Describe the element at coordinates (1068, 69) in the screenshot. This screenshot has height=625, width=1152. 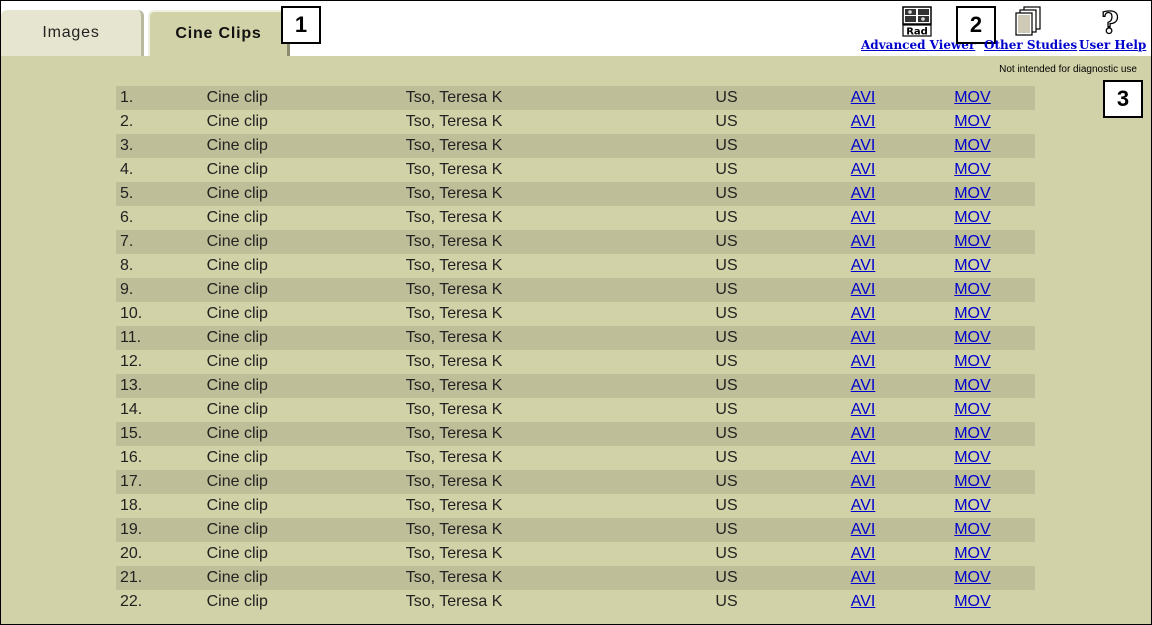
I see `diagnostic-disclaimer: Not intended for diagnostic use` at that location.